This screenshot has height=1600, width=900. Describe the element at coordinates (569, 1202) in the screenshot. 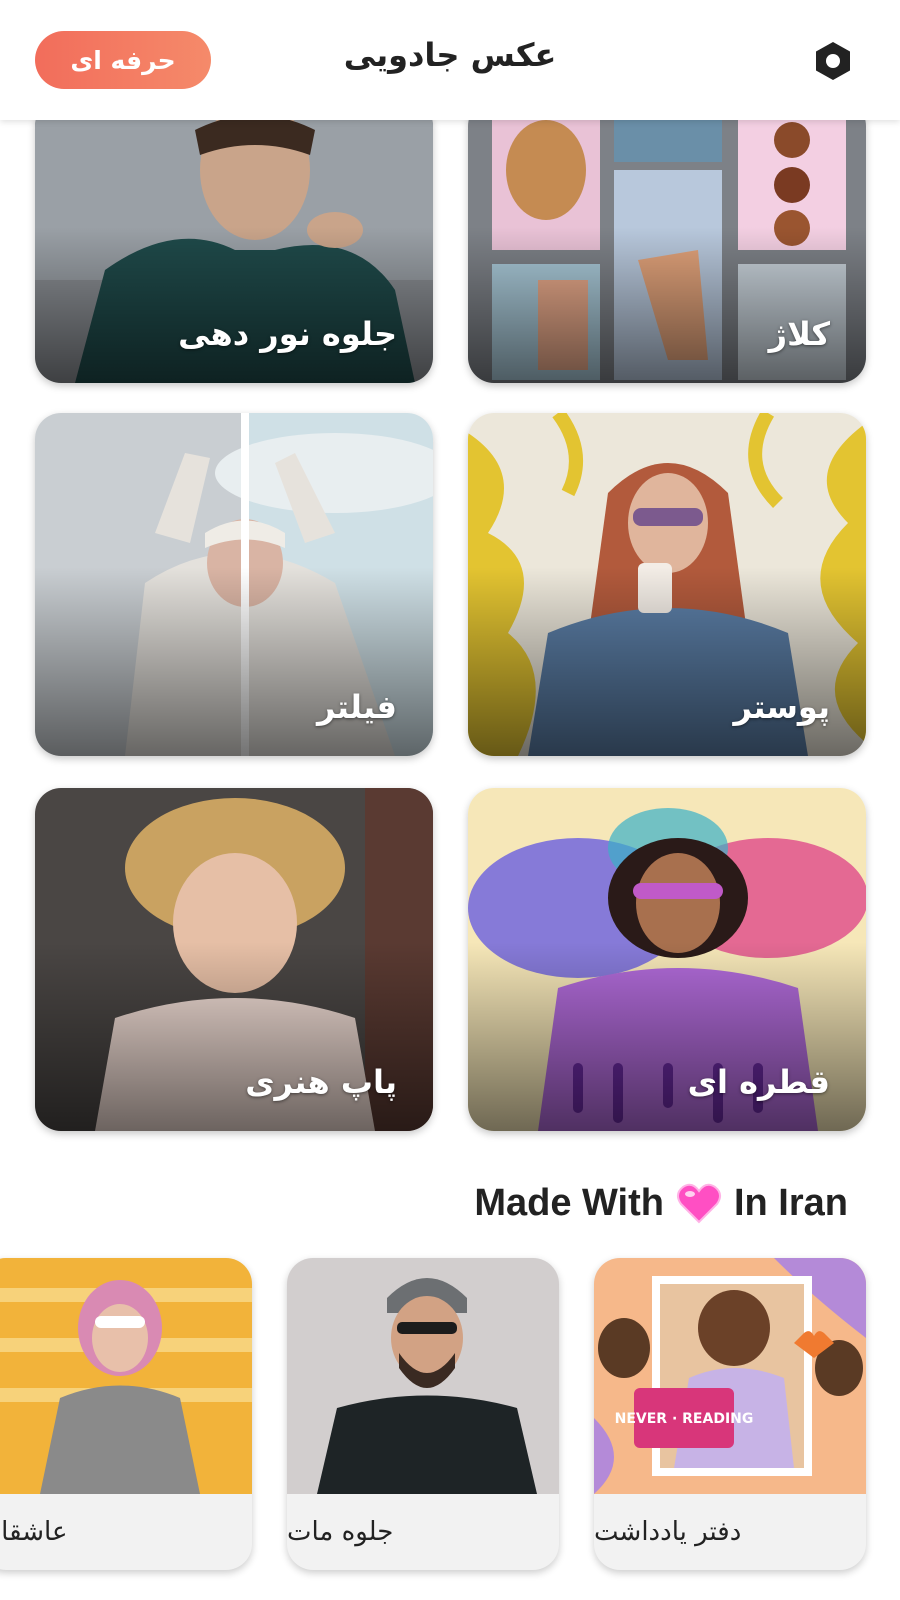

I see `made-with-text: Made With` at that location.